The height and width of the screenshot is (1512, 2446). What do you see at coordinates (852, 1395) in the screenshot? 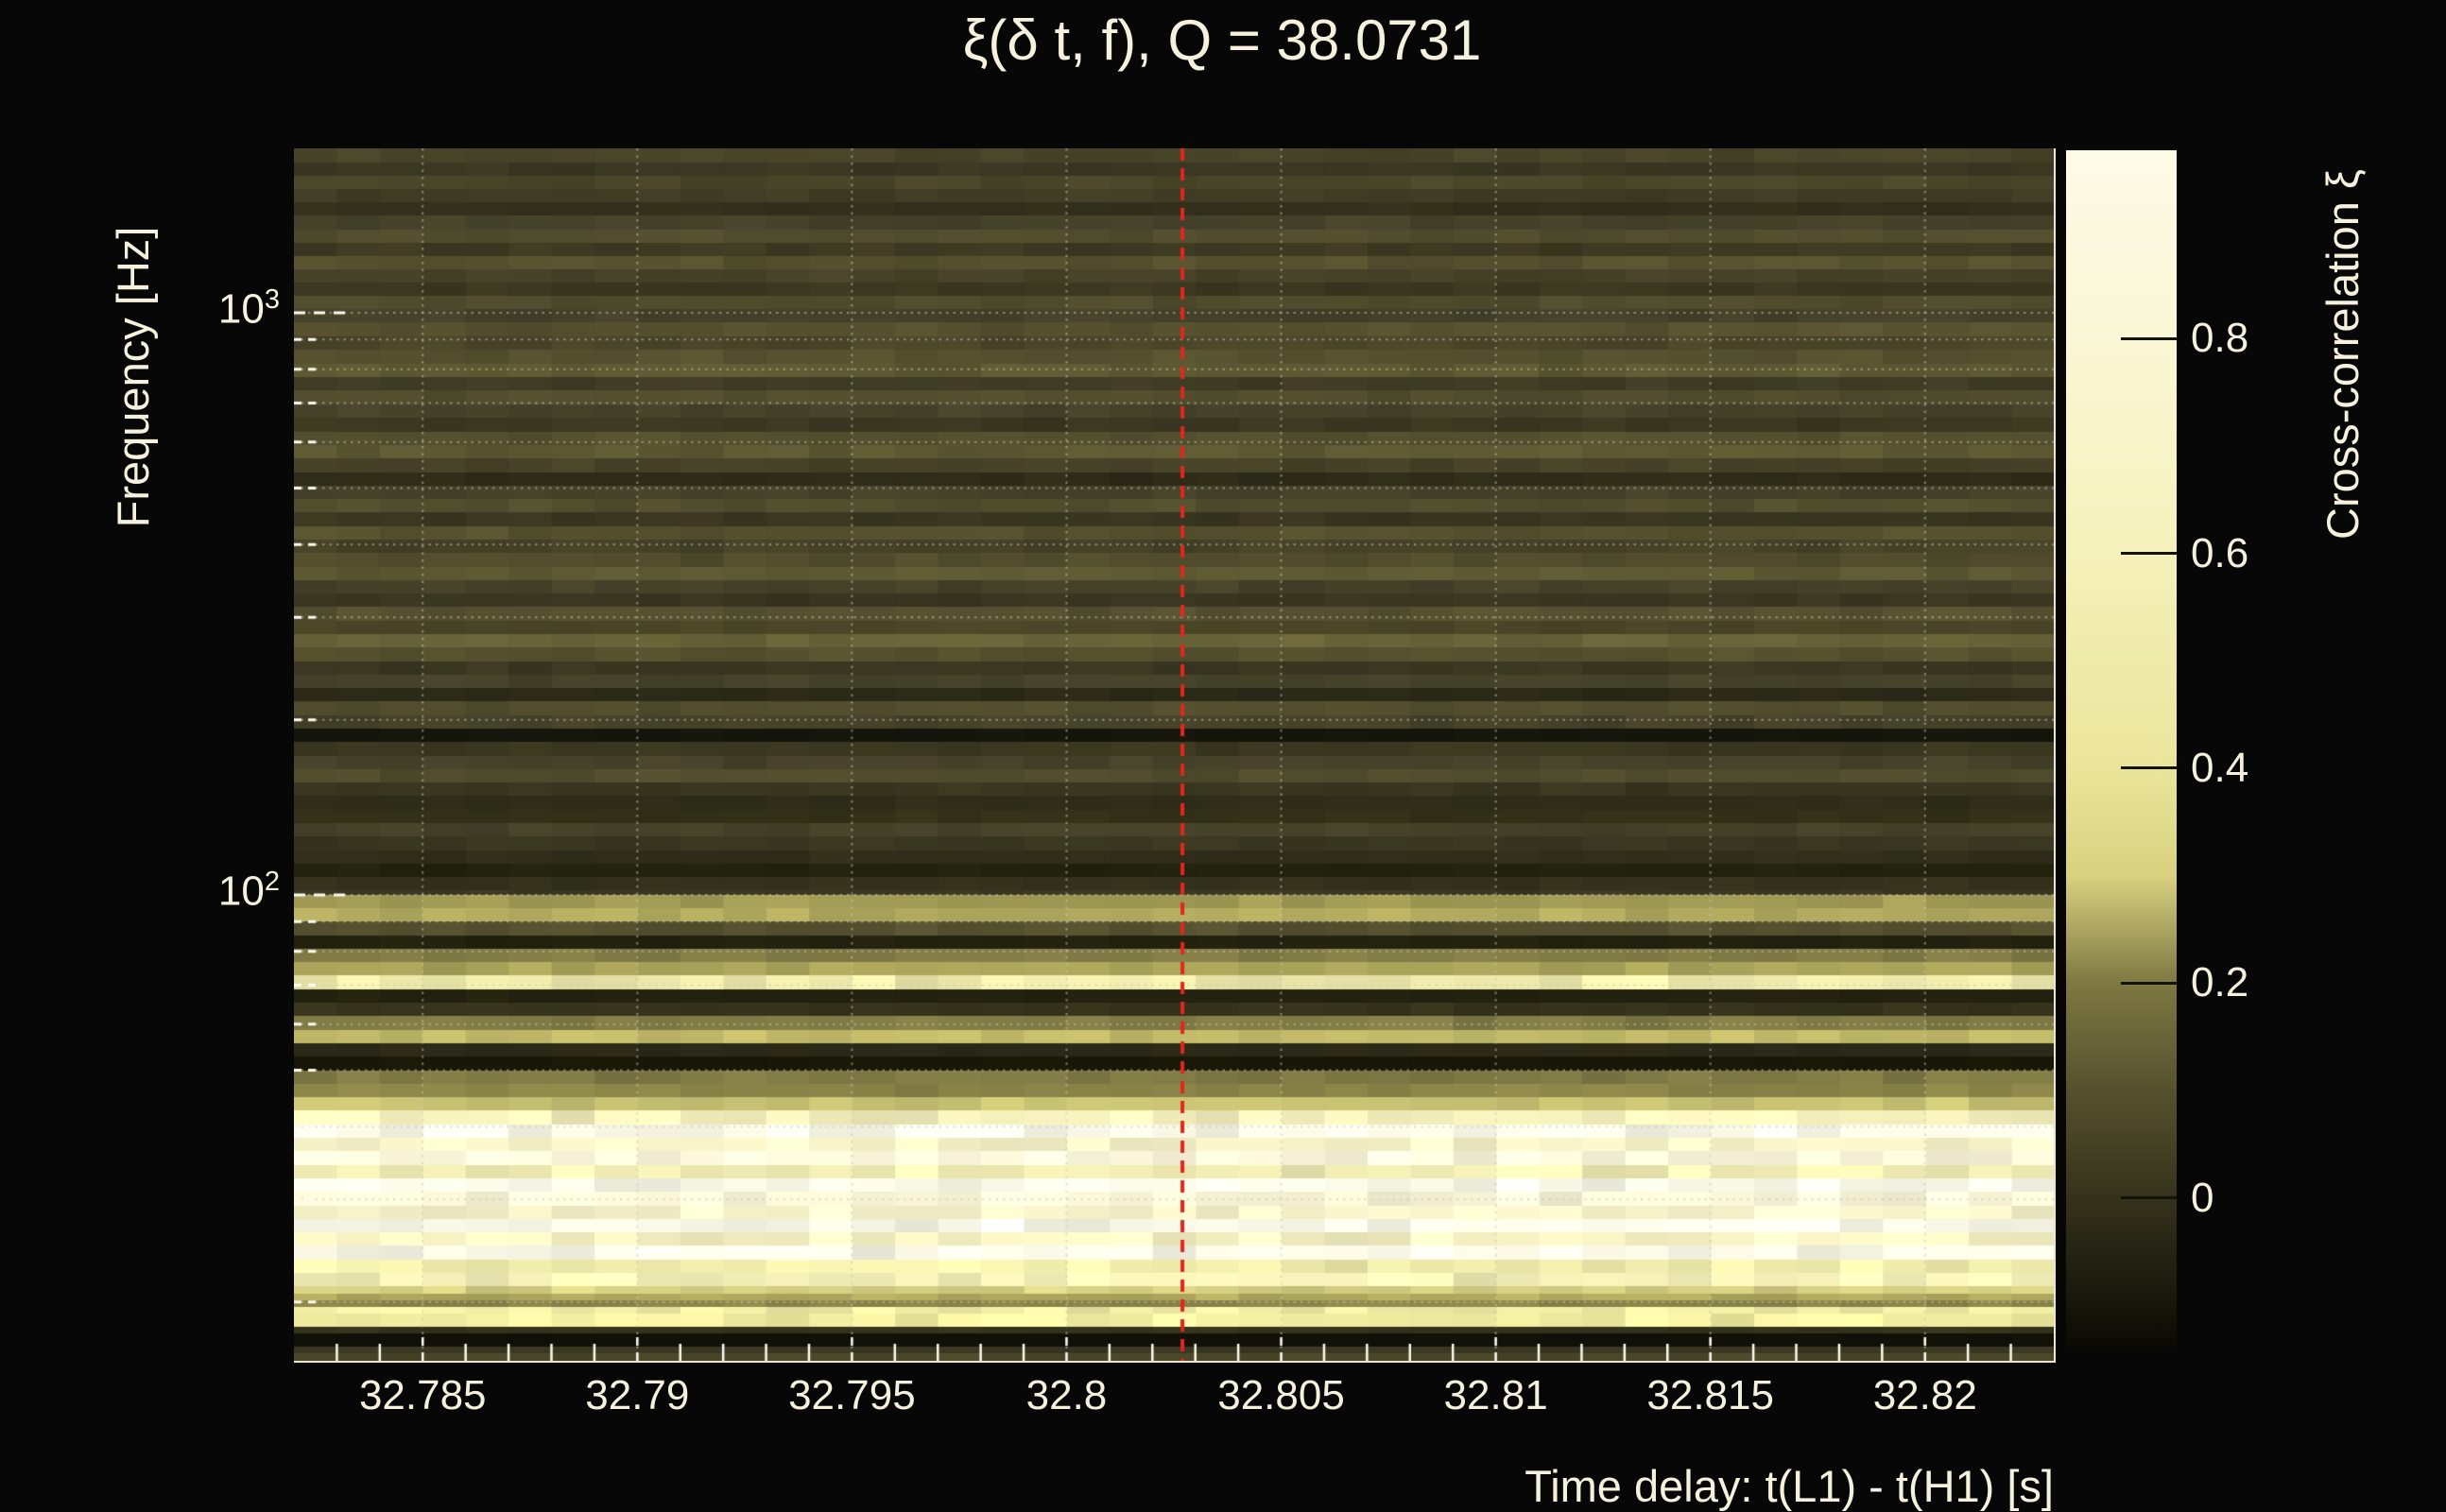
I see `x-tick-label: 32.795` at bounding box center [852, 1395].